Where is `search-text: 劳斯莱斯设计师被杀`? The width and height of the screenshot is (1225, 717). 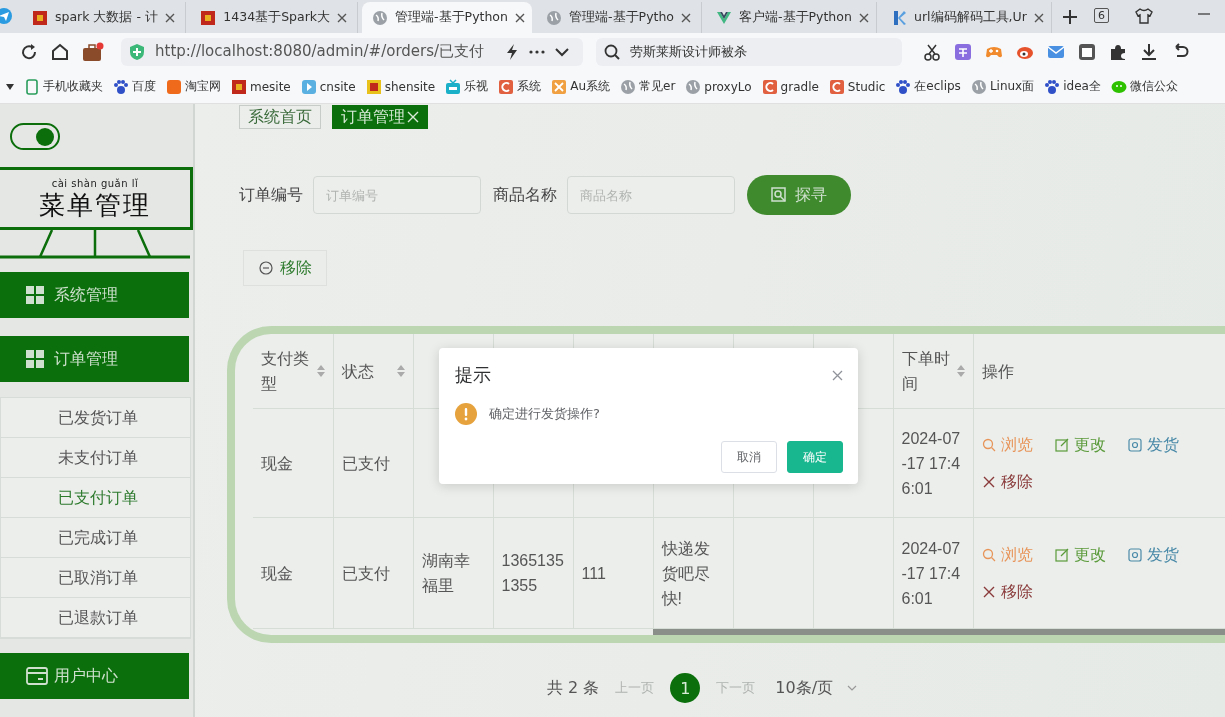 search-text: 劳斯莱斯设计师被杀 is located at coordinates (688, 51).